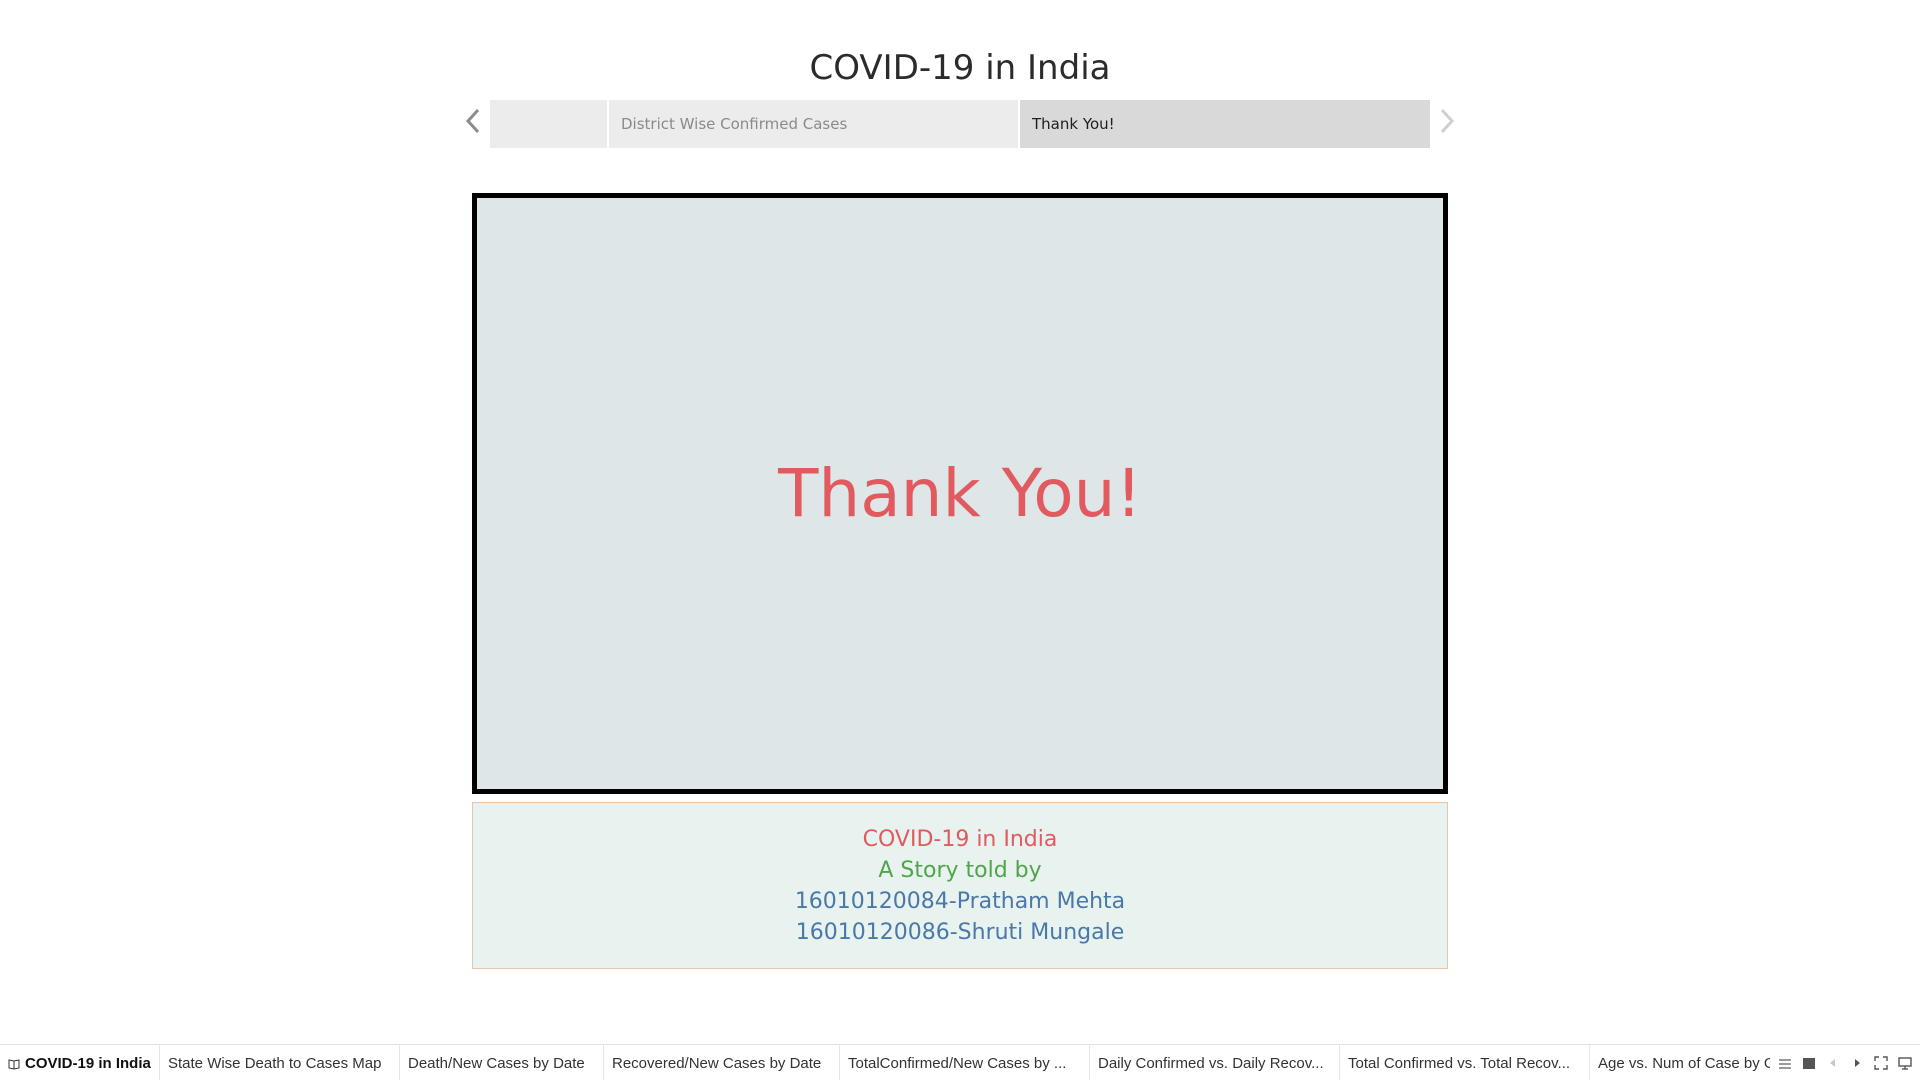 Image resolution: width=1920 pixels, height=1080 pixels. I want to click on chevron-right-icon, so click(1447, 123).